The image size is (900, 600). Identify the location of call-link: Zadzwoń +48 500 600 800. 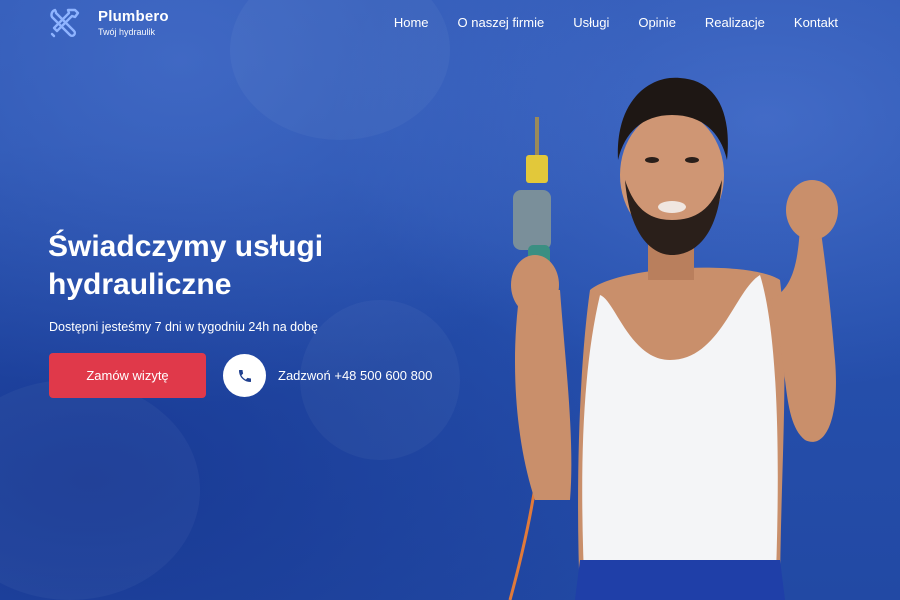
(327, 375).